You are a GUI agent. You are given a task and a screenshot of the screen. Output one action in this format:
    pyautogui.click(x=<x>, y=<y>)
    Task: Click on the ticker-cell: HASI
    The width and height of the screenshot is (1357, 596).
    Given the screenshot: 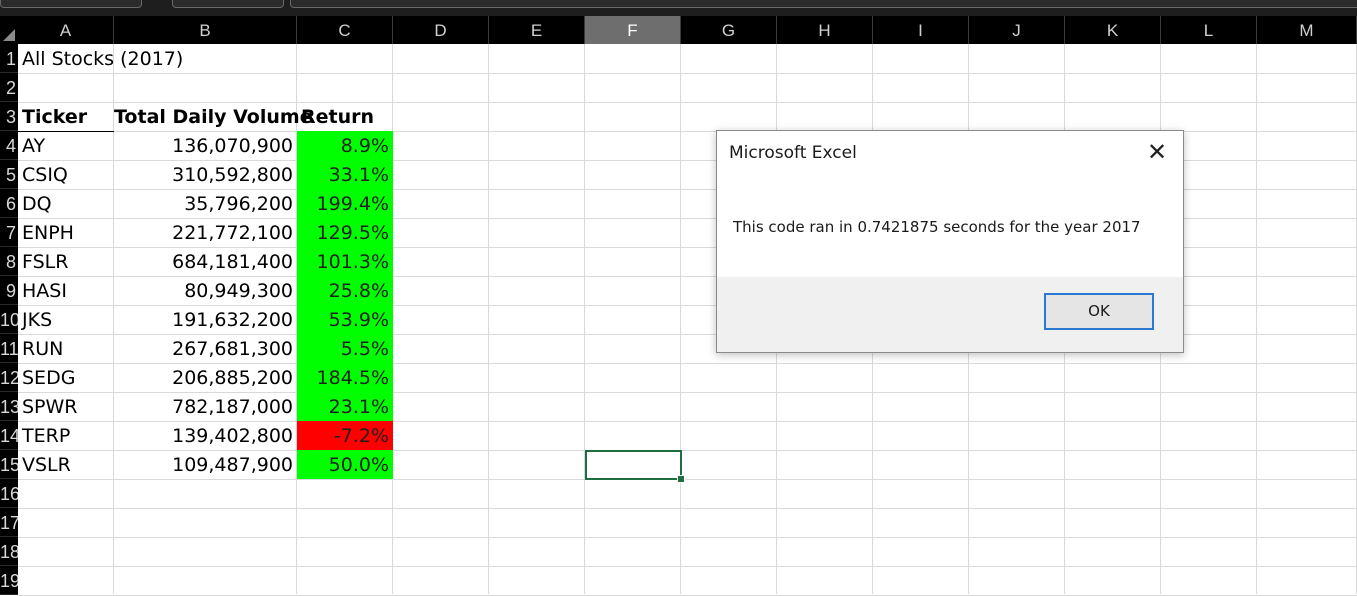 What is the action you would take?
    pyautogui.click(x=66, y=290)
    